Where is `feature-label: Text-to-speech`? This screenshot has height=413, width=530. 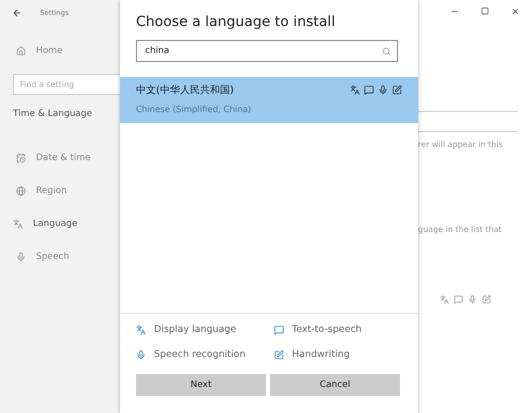
feature-label: Text-to-speech is located at coordinates (327, 329).